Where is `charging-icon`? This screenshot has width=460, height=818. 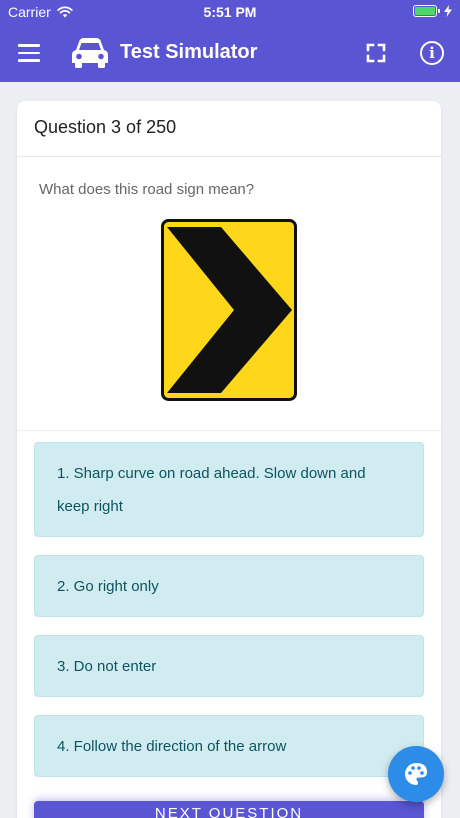
charging-icon is located at coordinates (448, 11).